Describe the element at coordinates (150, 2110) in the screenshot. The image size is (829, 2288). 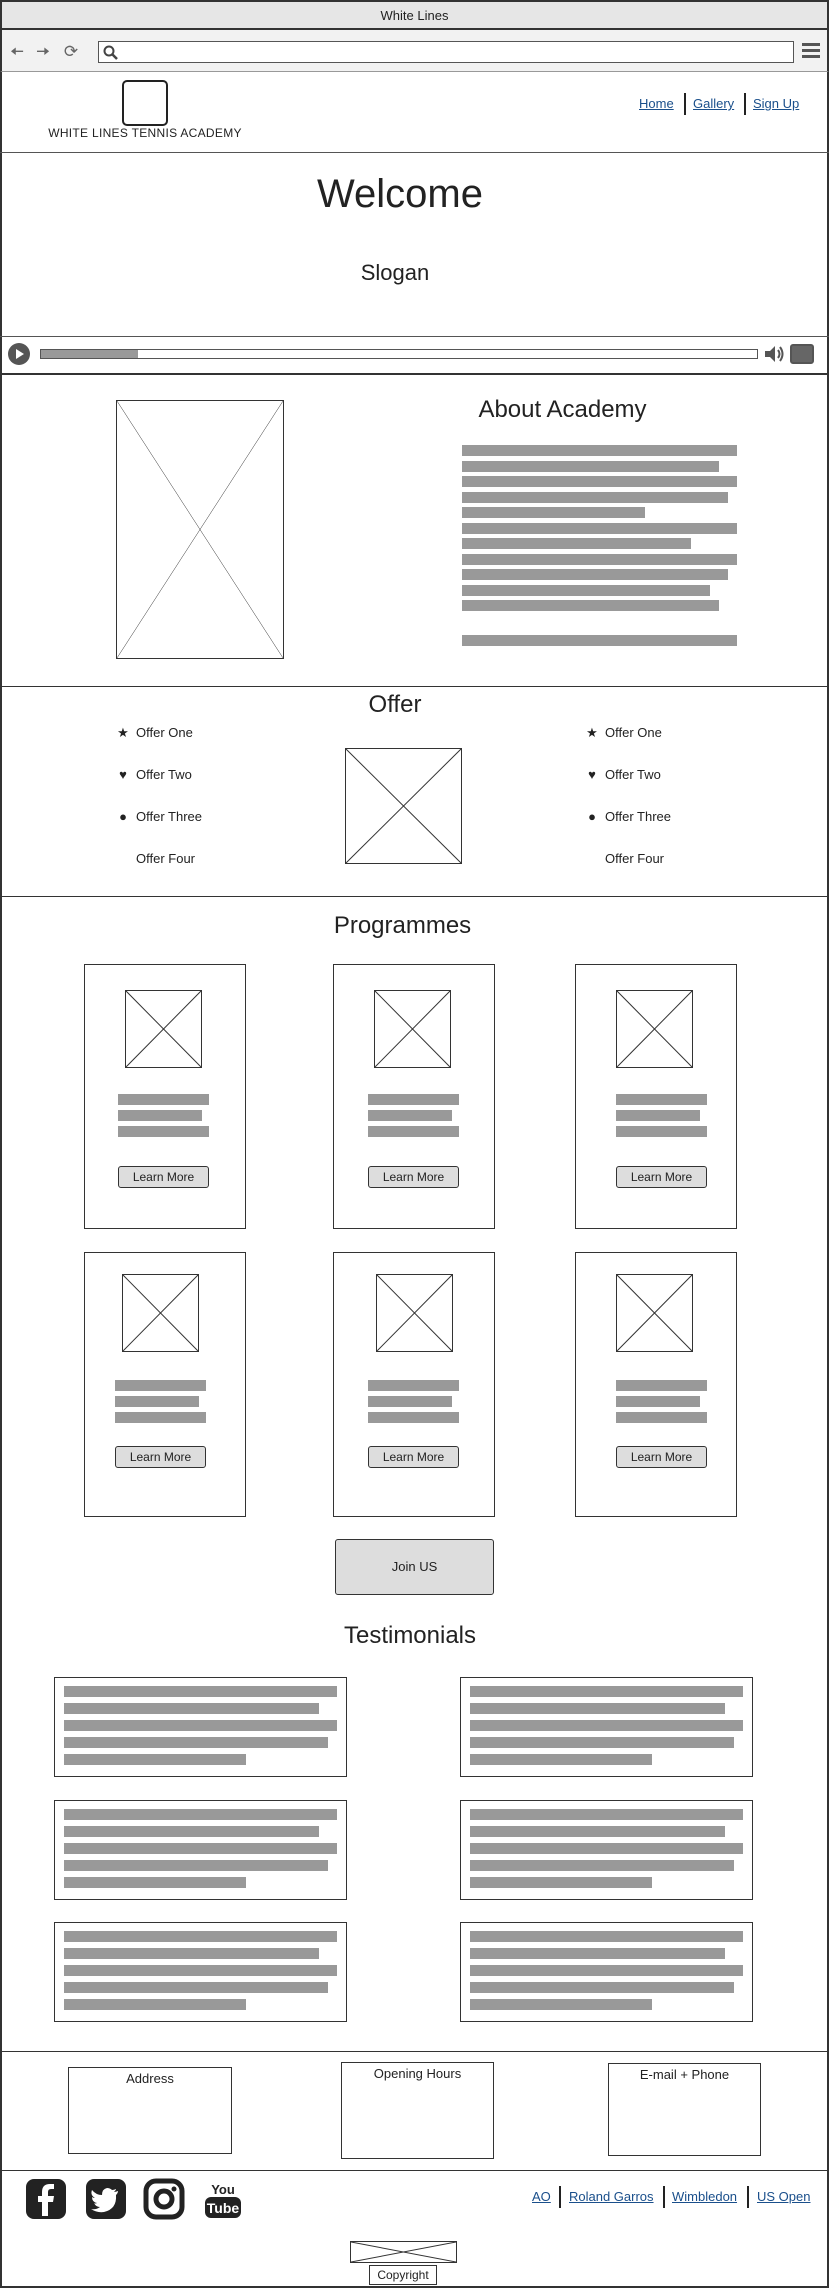
I see `address-box: Address` at that location.